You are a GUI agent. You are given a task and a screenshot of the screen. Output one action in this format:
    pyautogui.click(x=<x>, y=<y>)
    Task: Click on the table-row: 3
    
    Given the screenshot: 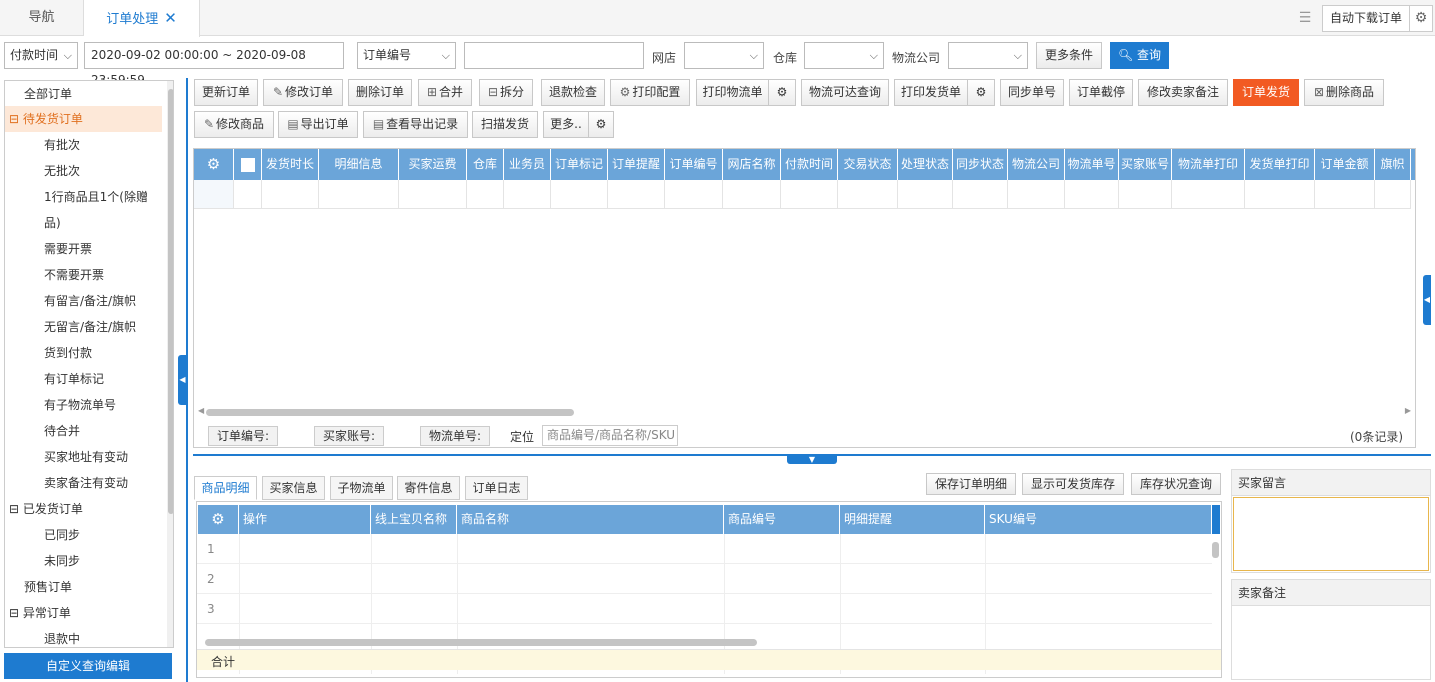 What is the action you would take?
    pyautogui.click(x=704, y=609)
    